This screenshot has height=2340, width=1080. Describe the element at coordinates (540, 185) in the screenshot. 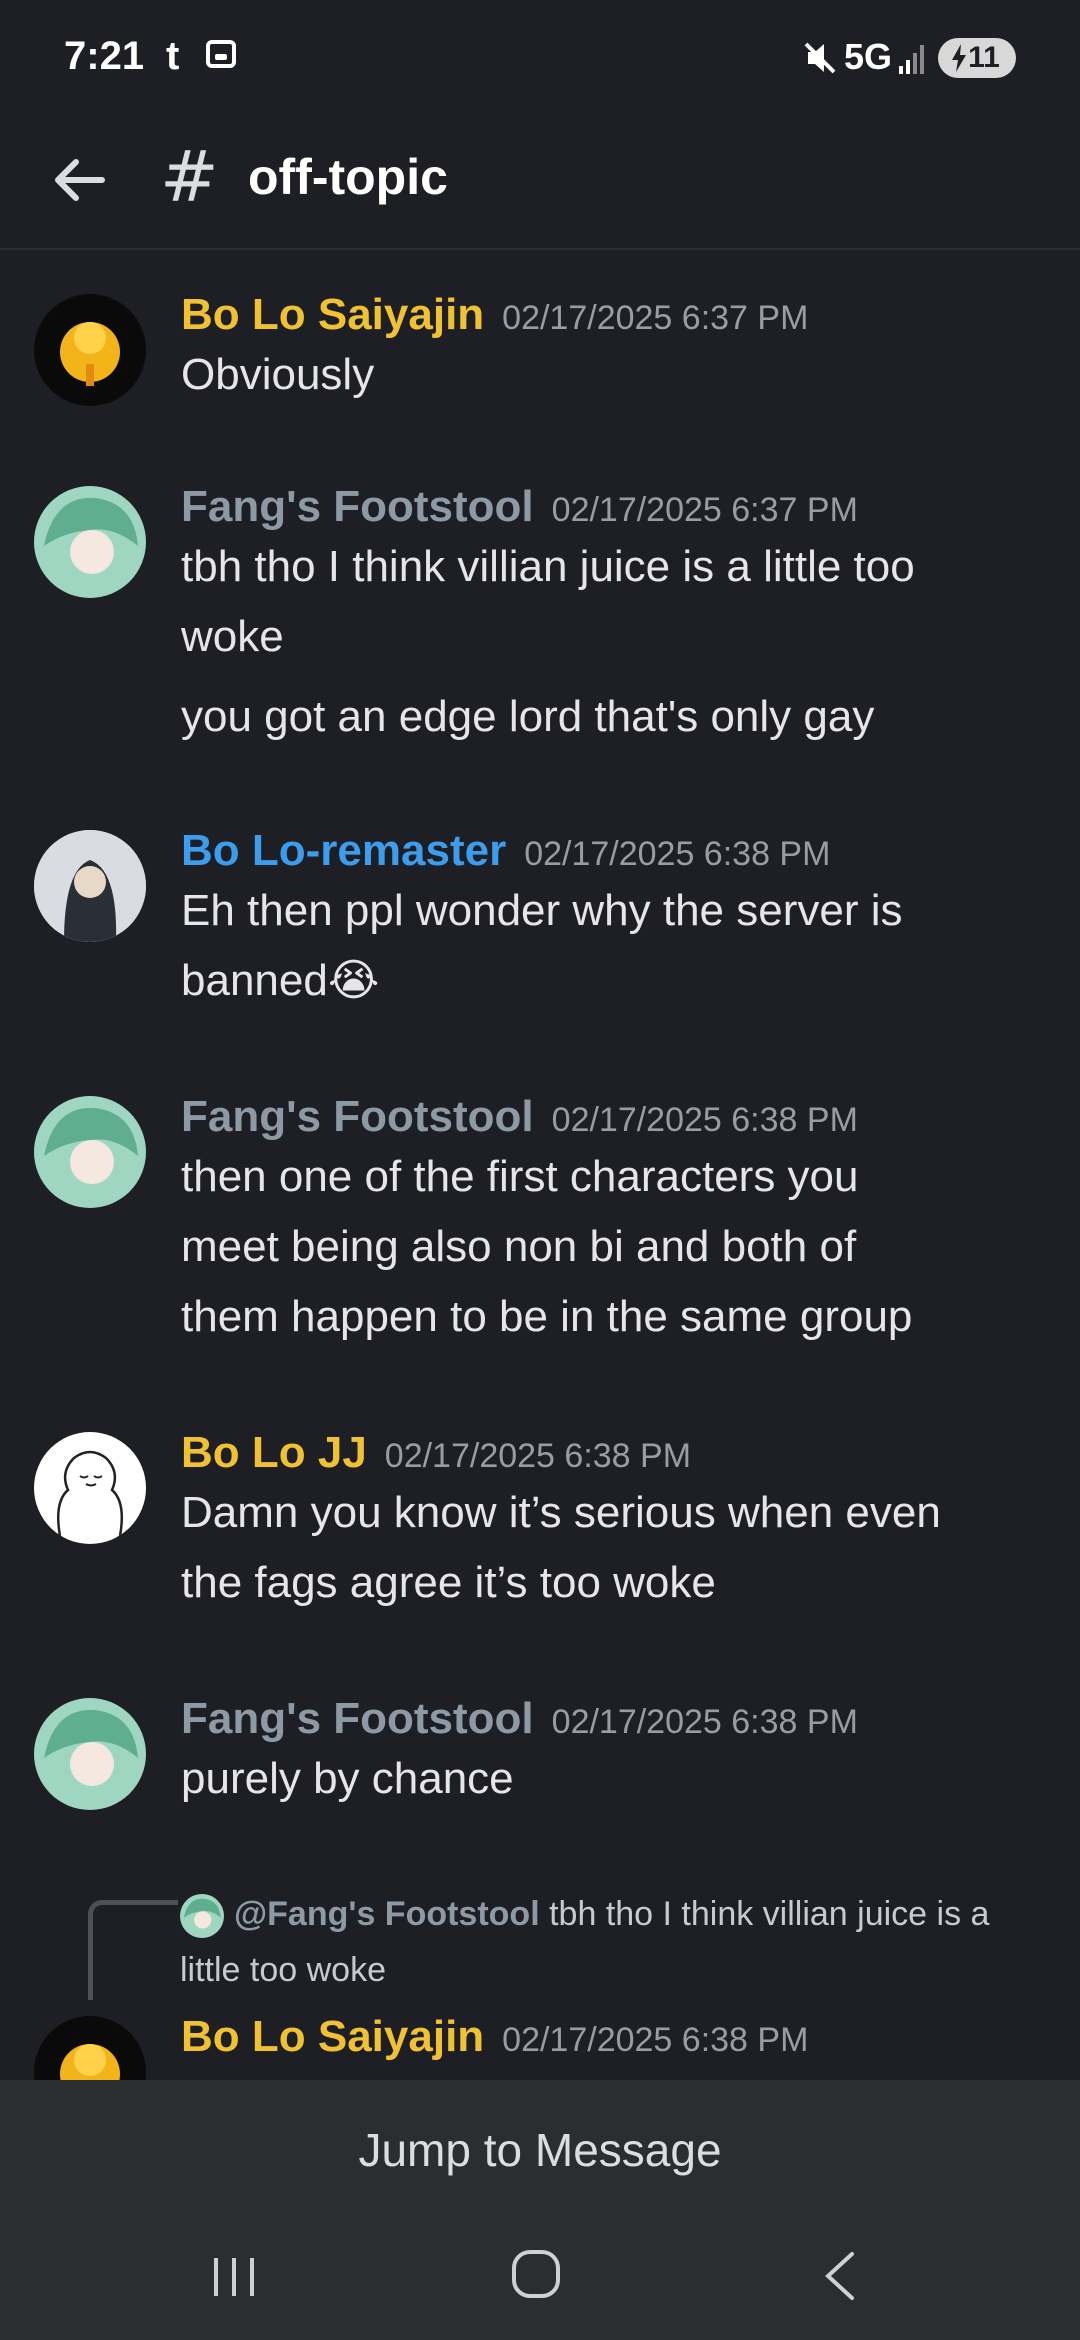

I see `channel-header: # off-topic` at that location.